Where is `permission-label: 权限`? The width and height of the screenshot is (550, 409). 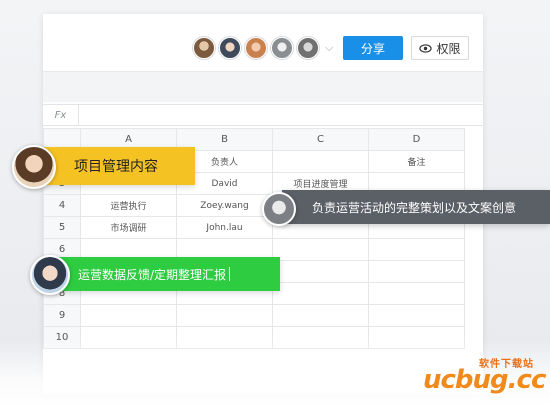
permission-label: 权限 is located at coordinates (448, 48).